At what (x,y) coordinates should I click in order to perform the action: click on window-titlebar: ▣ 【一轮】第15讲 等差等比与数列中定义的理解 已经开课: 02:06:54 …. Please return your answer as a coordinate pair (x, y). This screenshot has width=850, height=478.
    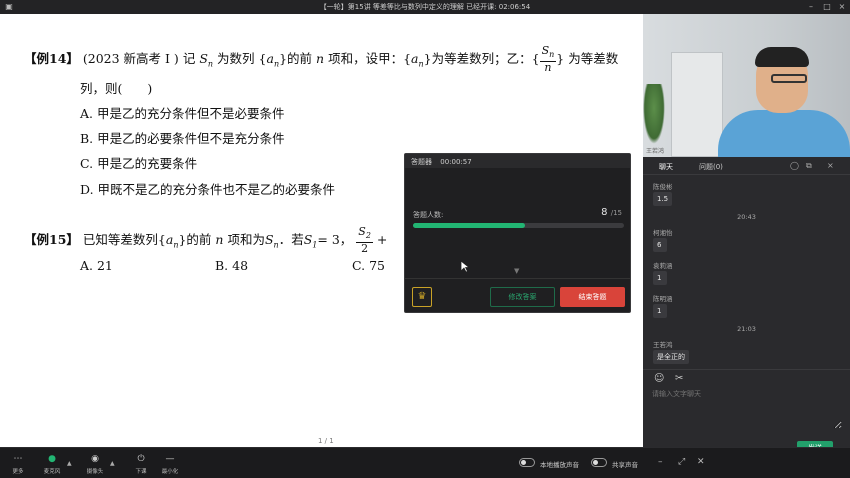
    Looking at the image, I should click on (425, 7).